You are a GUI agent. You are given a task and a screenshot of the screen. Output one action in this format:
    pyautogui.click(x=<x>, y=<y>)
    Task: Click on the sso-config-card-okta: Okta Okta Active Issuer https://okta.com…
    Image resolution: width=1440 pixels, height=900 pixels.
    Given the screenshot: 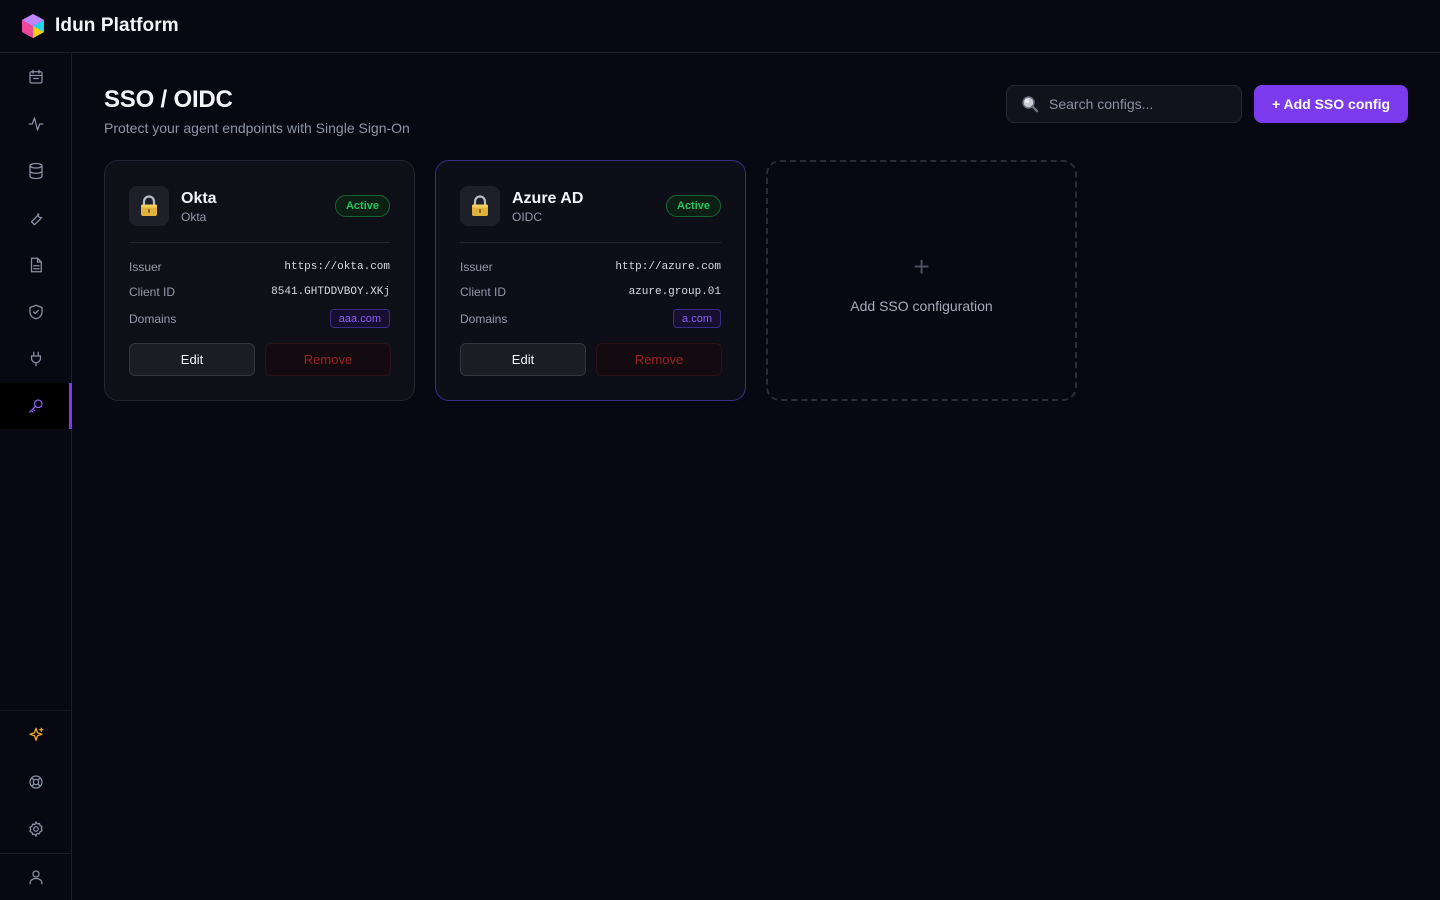 What is the action you would take?
    pyautogui.click(x=259, y=280)
    